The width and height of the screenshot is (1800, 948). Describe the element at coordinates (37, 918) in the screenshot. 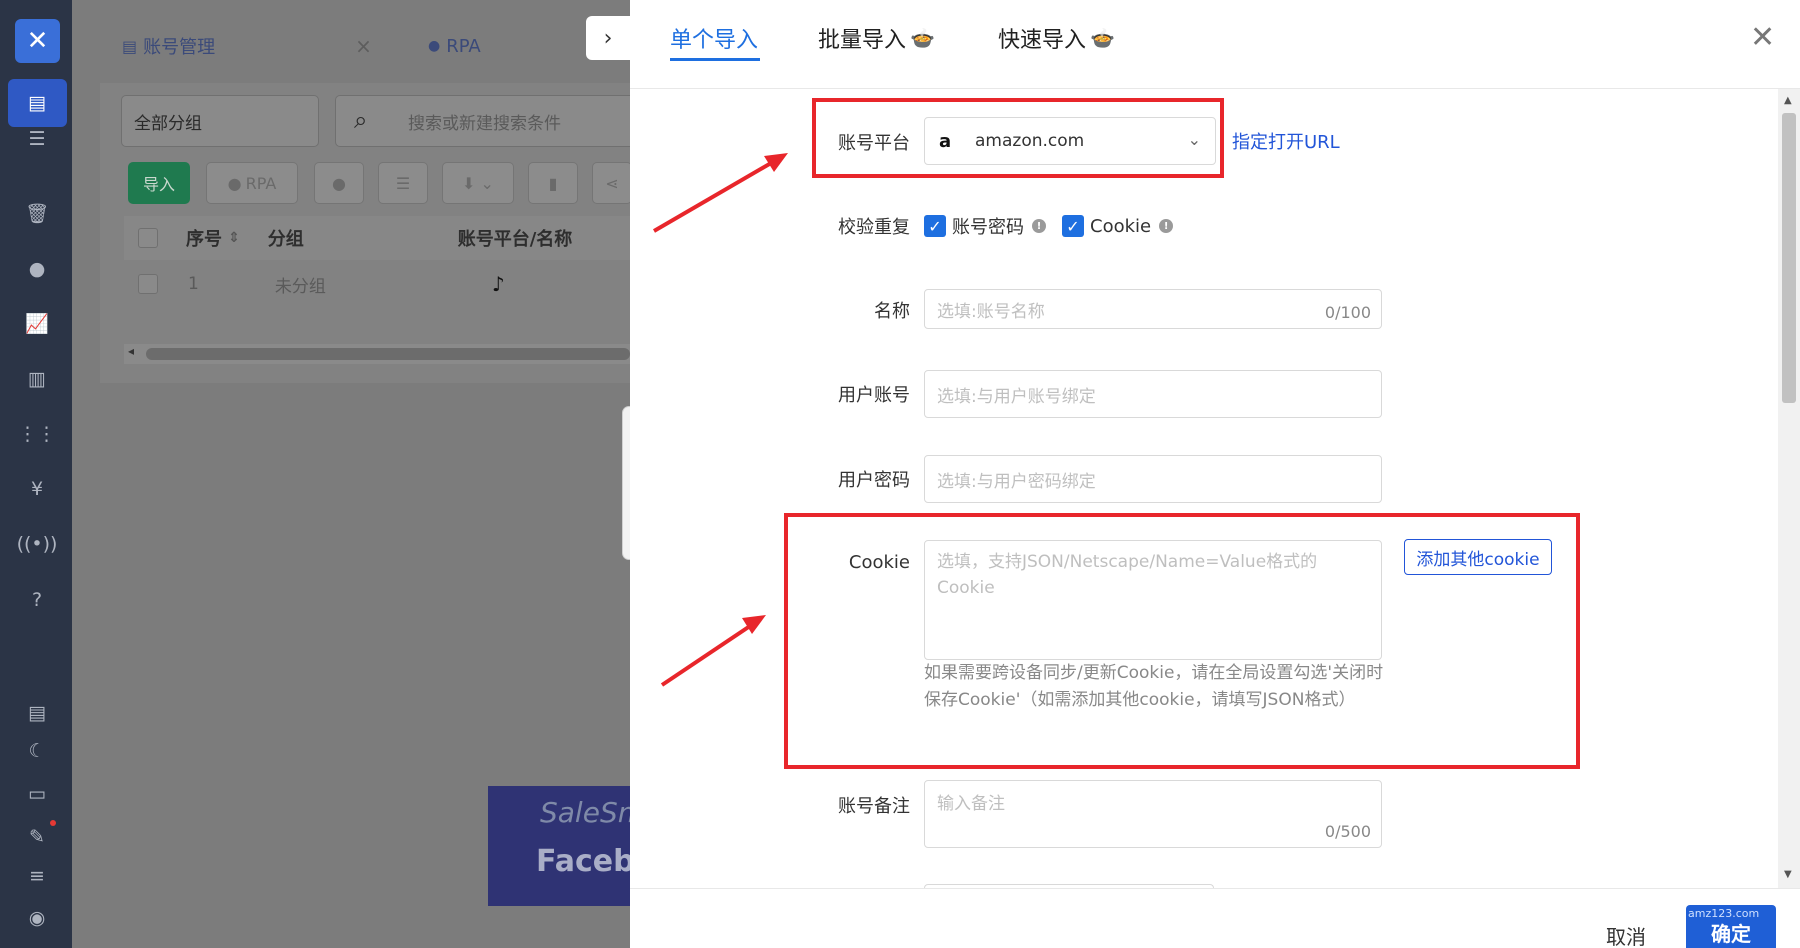

I see `user-avatar-icon: ◉` at that location.